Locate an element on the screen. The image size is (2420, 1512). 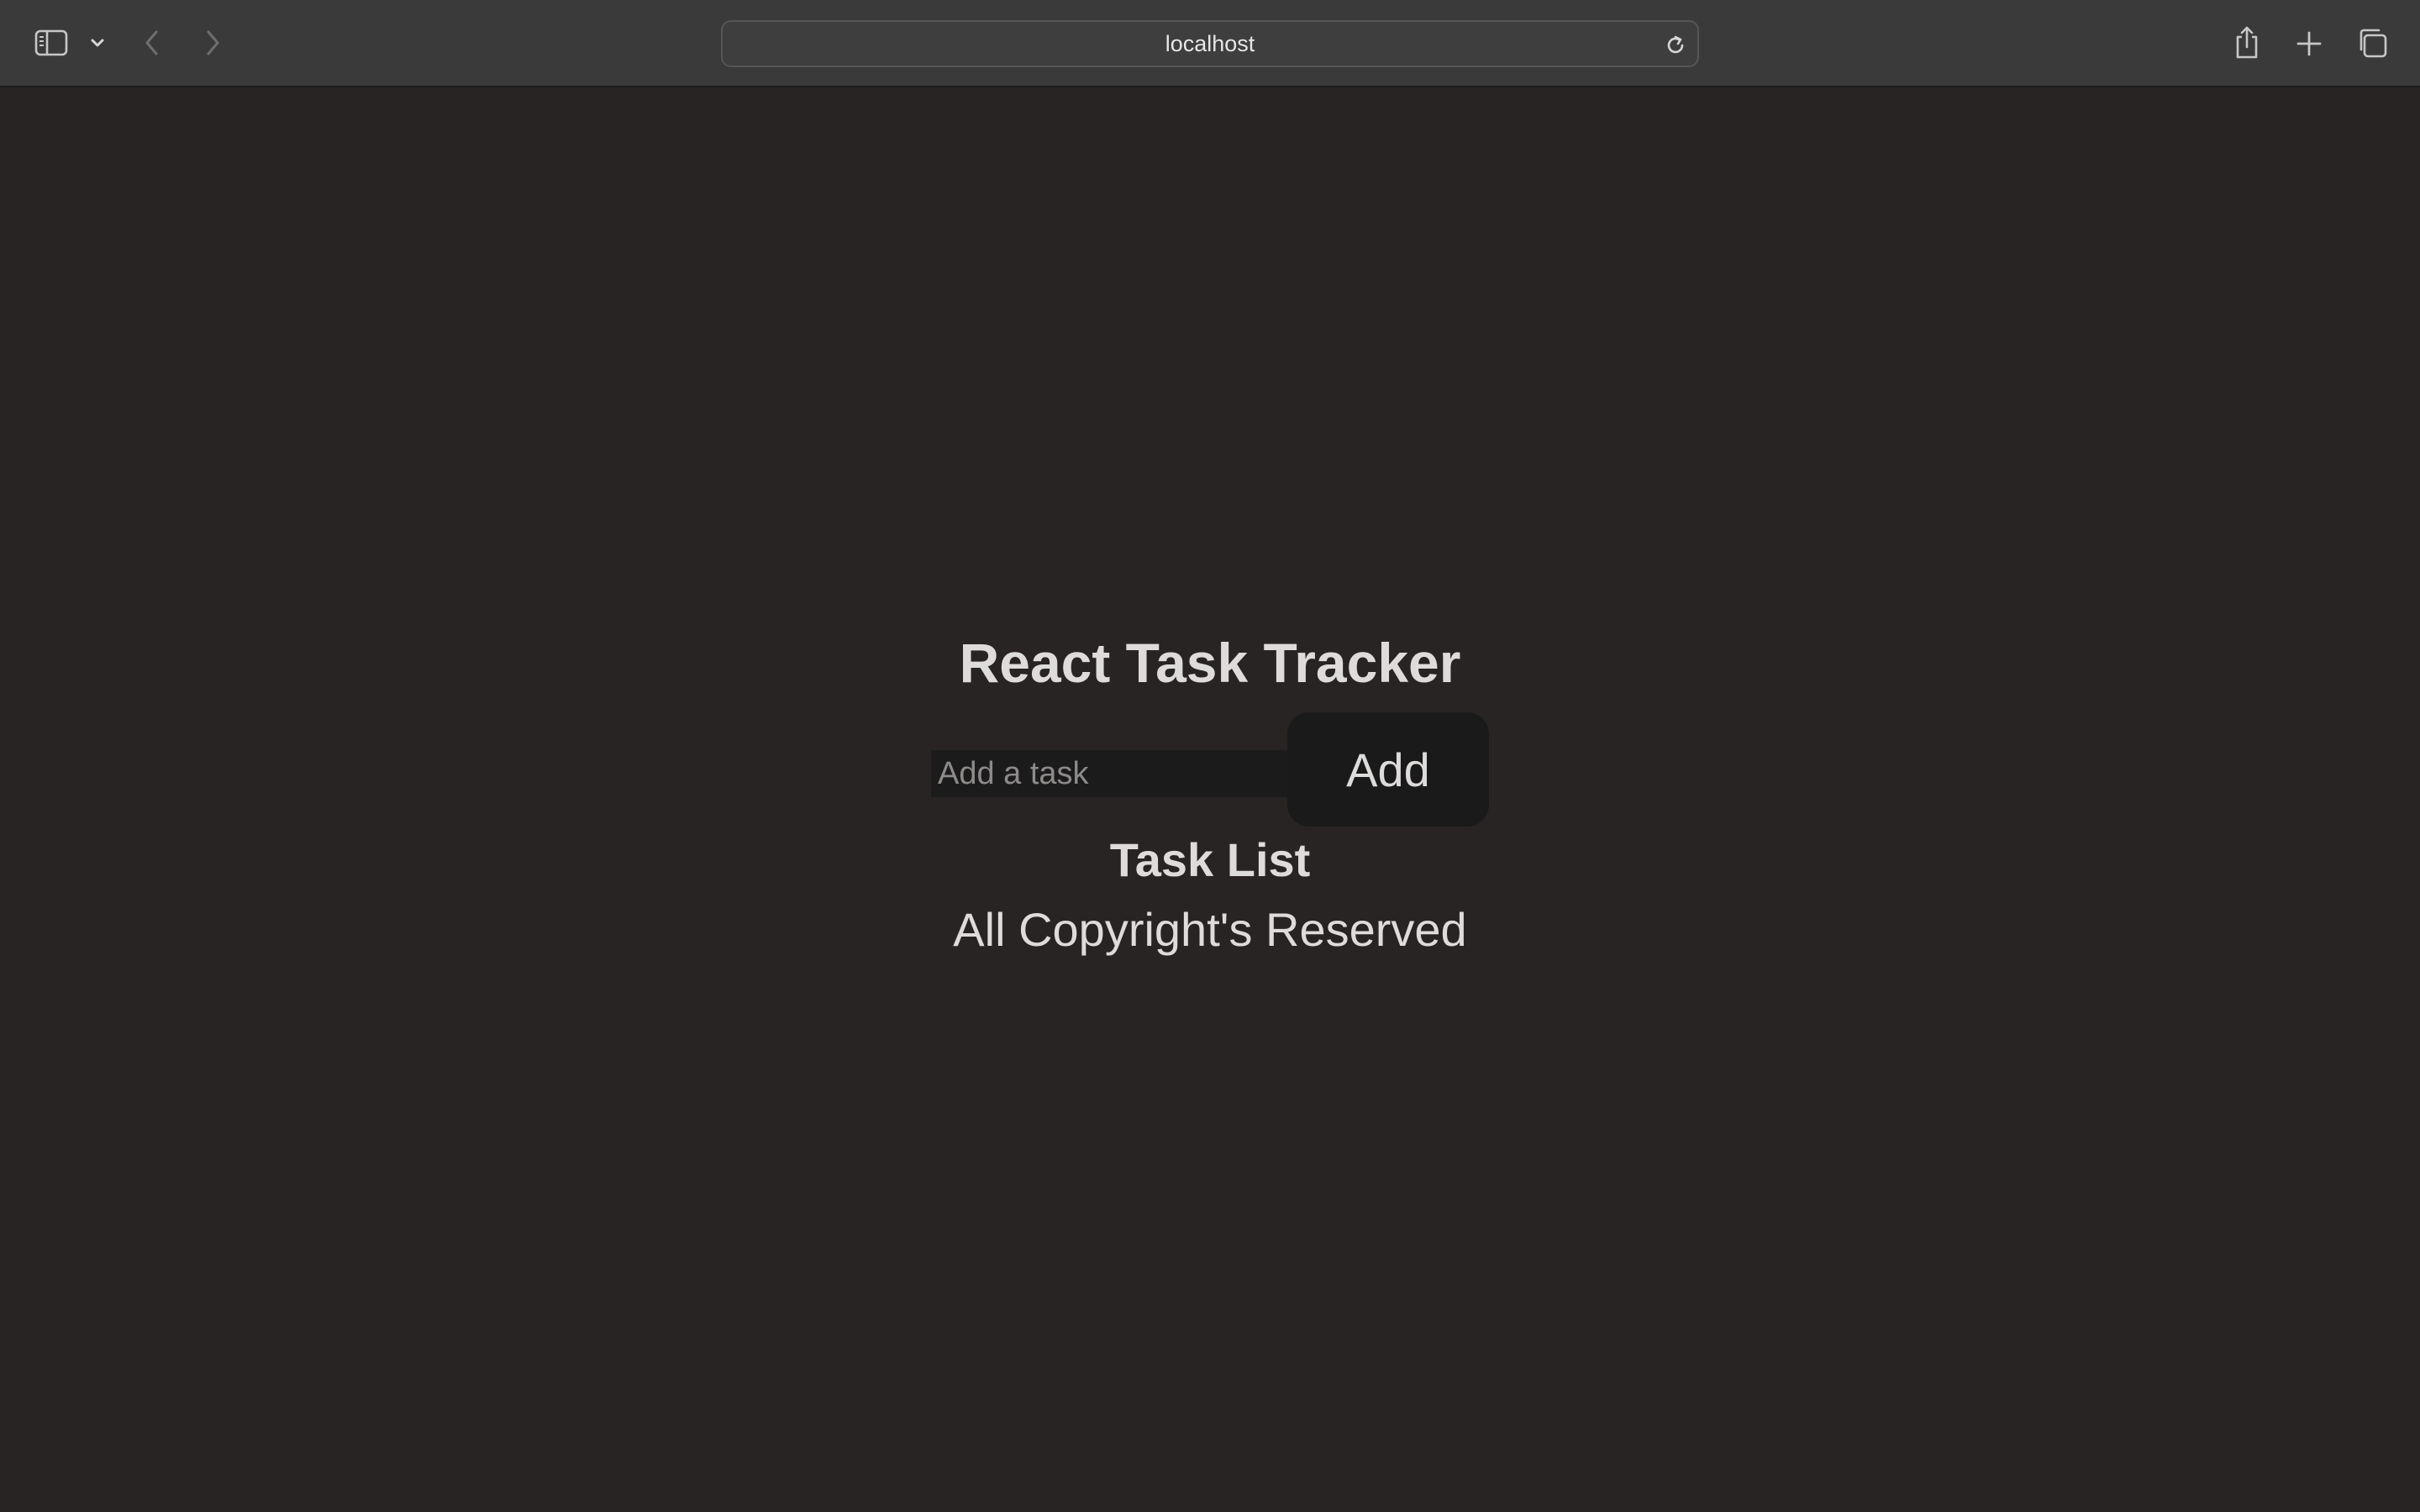
chevron-left-icon is located at coordinates (152, 42).